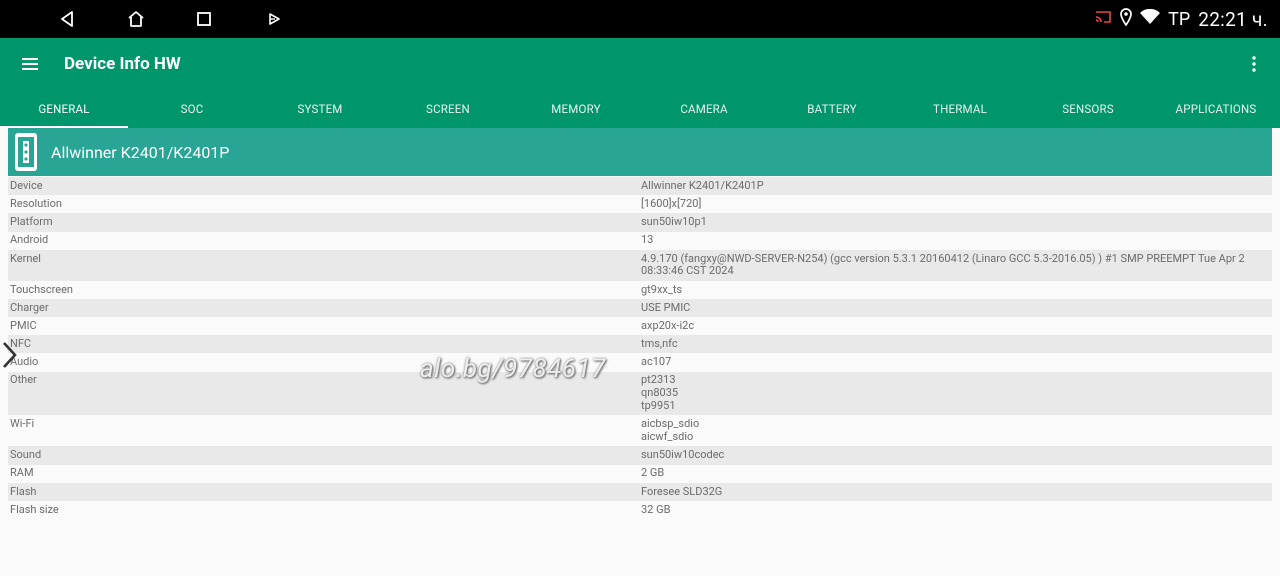 This screenshot has height=576, width=1280. What do you see at coordinates (640, 186) in the screenshot?
I see `table-row: Device Allwinner K2401/K2401P` at bounding box center [640, 186].